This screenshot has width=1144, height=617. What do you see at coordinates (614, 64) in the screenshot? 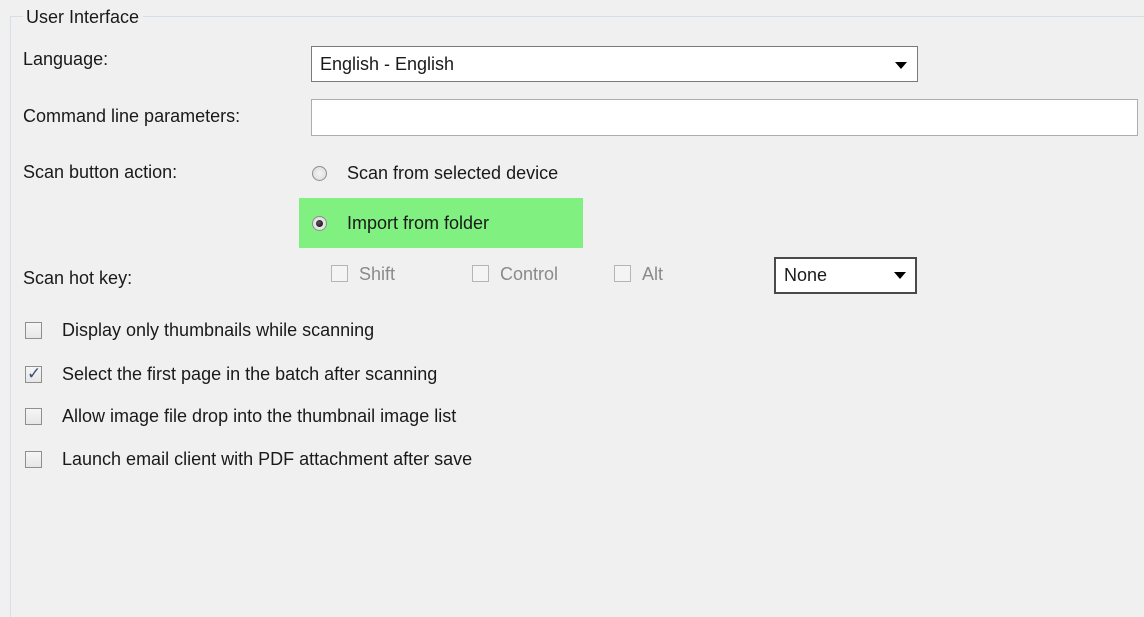
I see `language-select: English - English` at bounding box center [614, 64].